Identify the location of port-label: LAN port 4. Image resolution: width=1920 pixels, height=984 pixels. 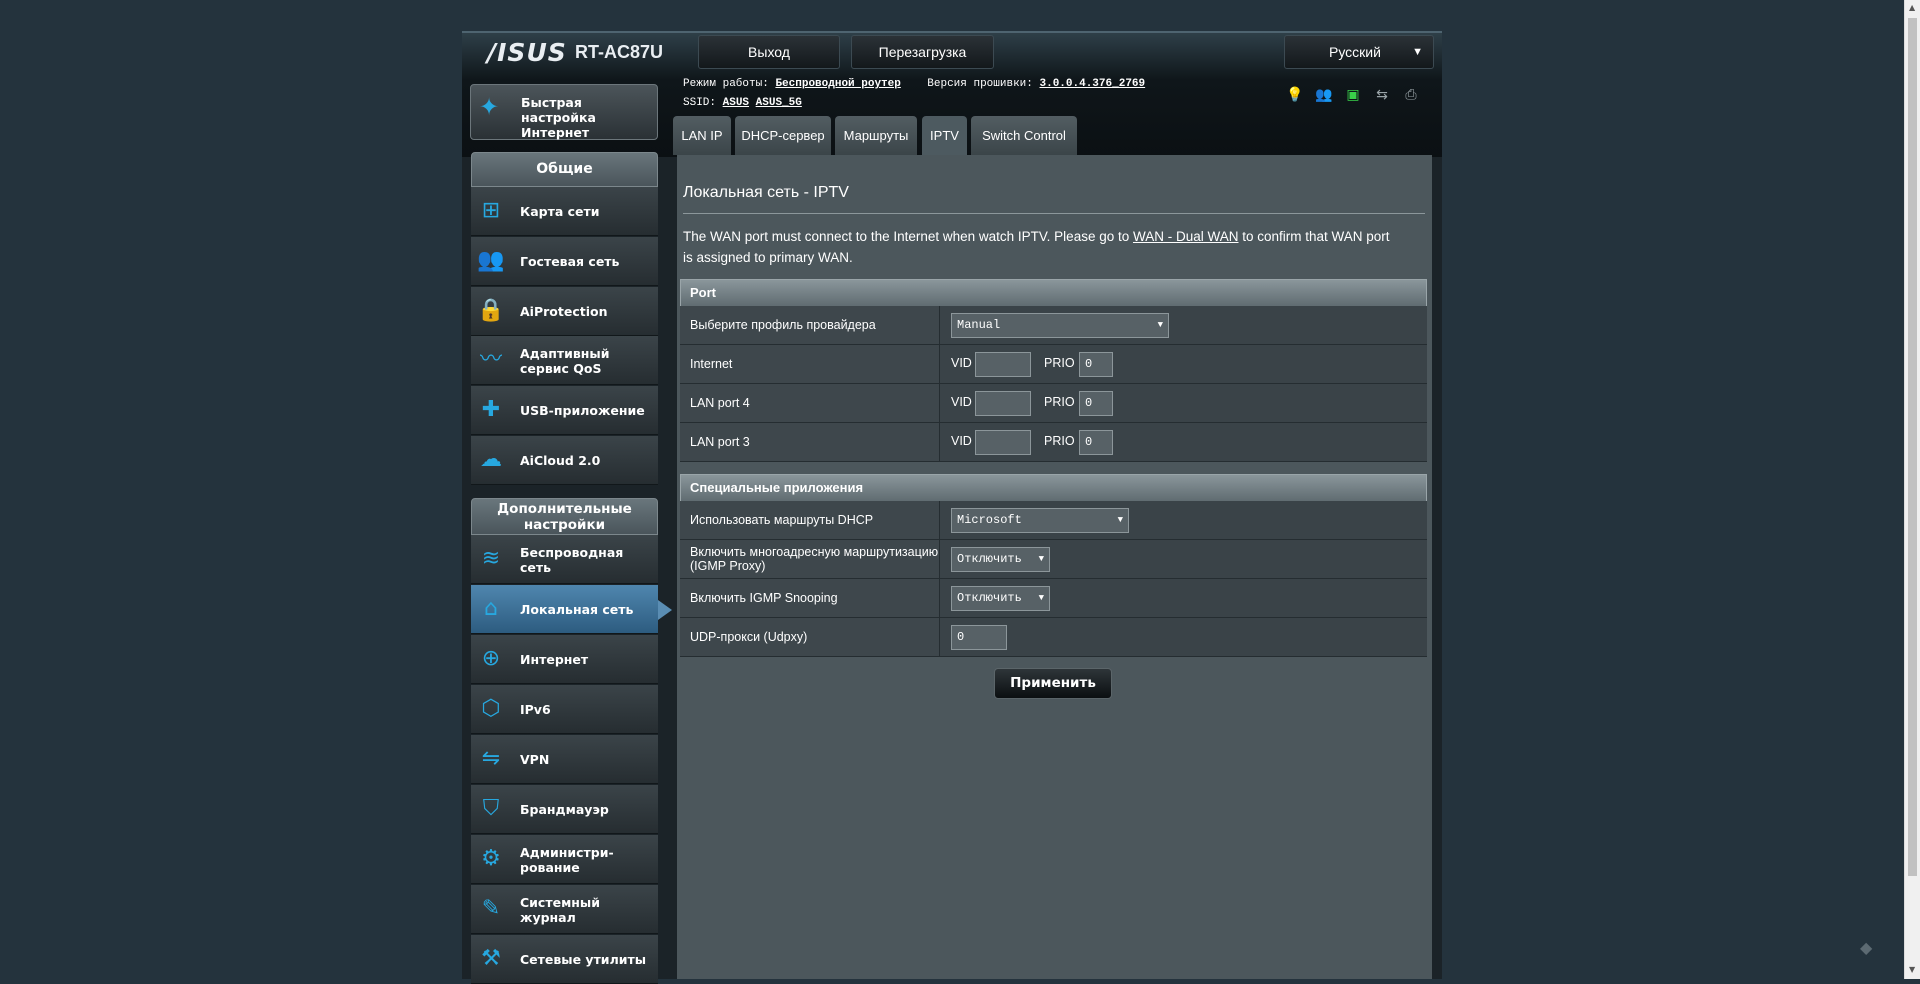
(810, 403).